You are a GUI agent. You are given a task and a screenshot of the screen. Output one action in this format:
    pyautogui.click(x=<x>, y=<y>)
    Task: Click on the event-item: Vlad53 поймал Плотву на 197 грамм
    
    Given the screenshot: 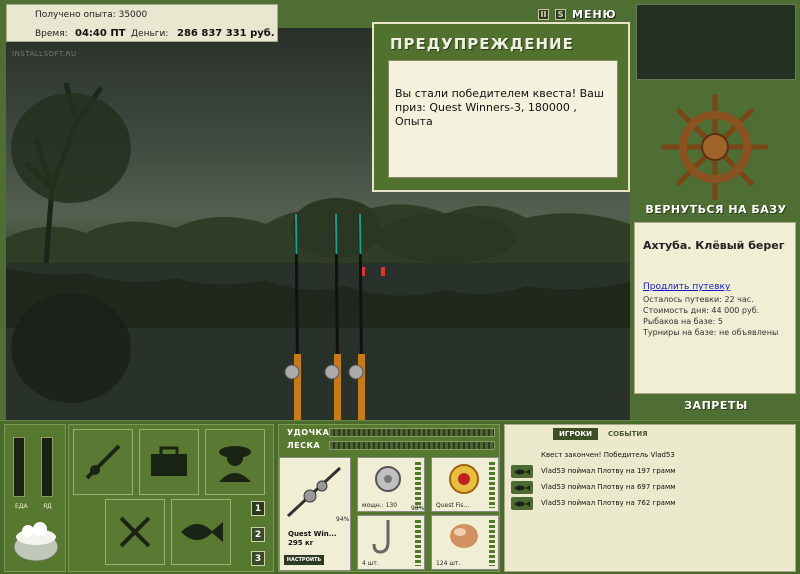 What is the action you would take?
    pyautogui.click(x=608, y=471)
    